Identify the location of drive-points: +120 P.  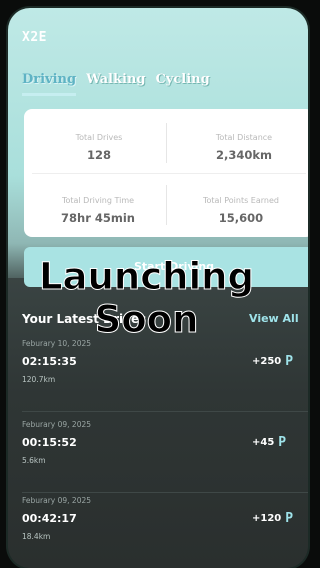
(272, 518).